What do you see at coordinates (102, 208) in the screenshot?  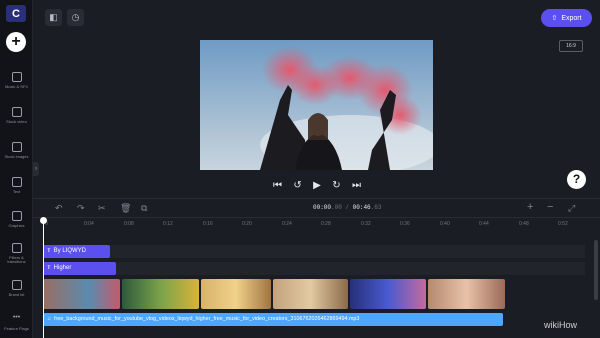 I see `scissors-icon: ✂` at bounding box center [102, 208].